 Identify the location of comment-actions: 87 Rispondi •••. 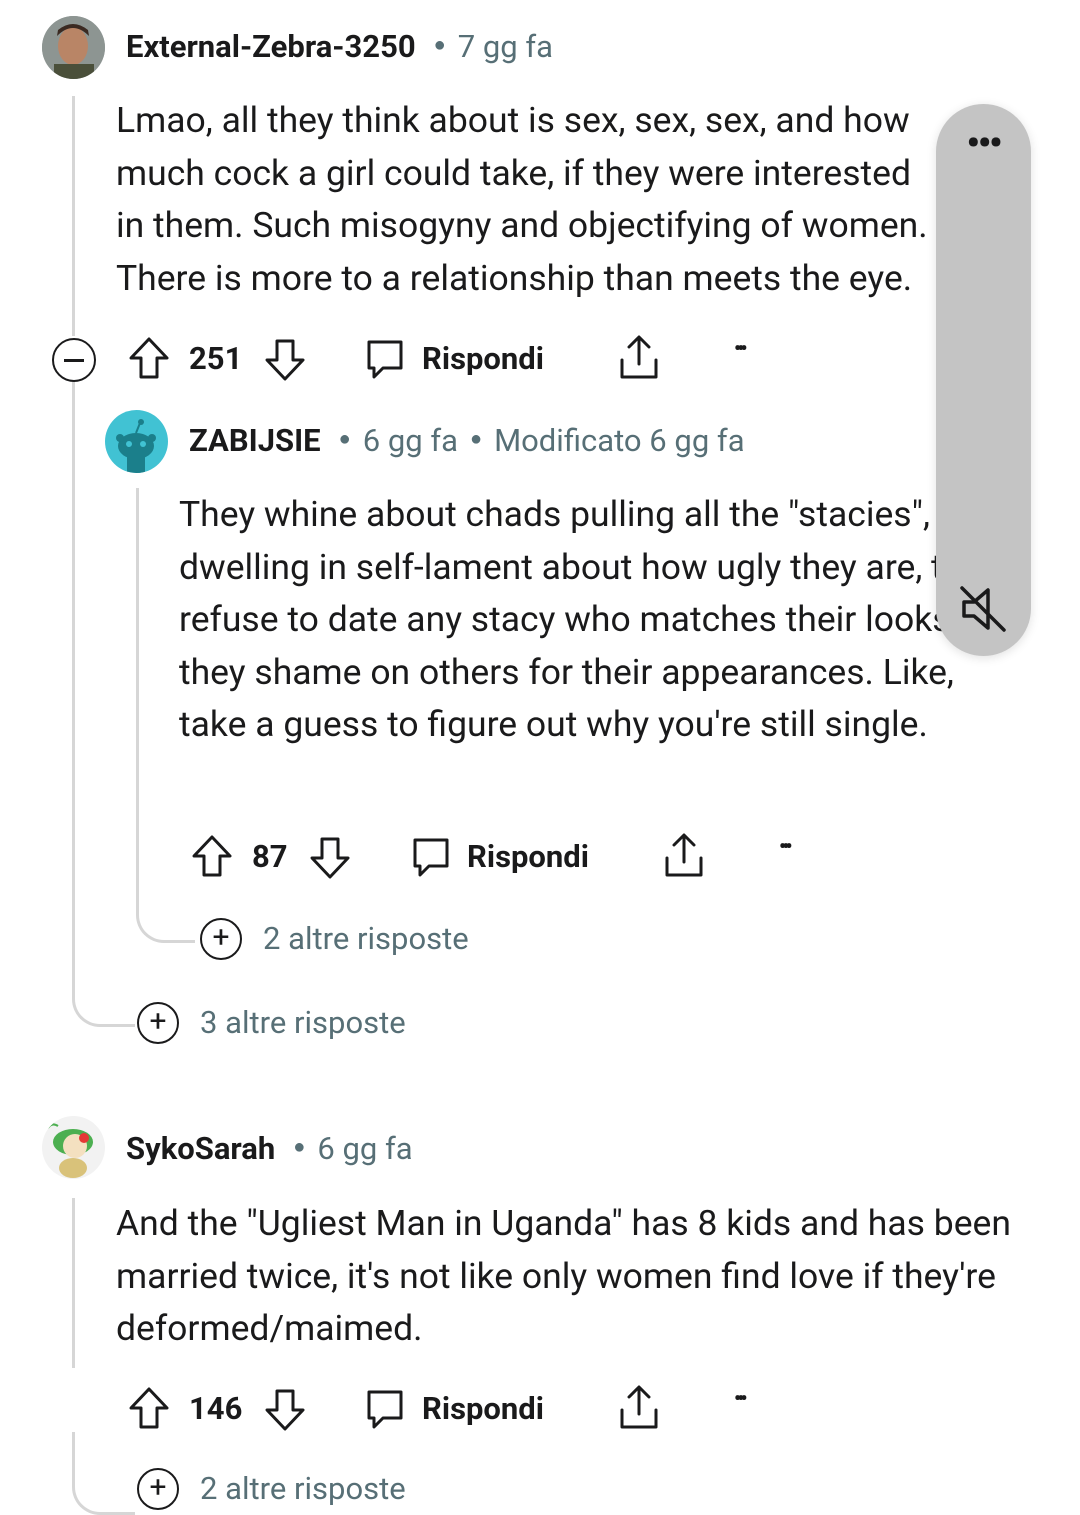
(509, 858).